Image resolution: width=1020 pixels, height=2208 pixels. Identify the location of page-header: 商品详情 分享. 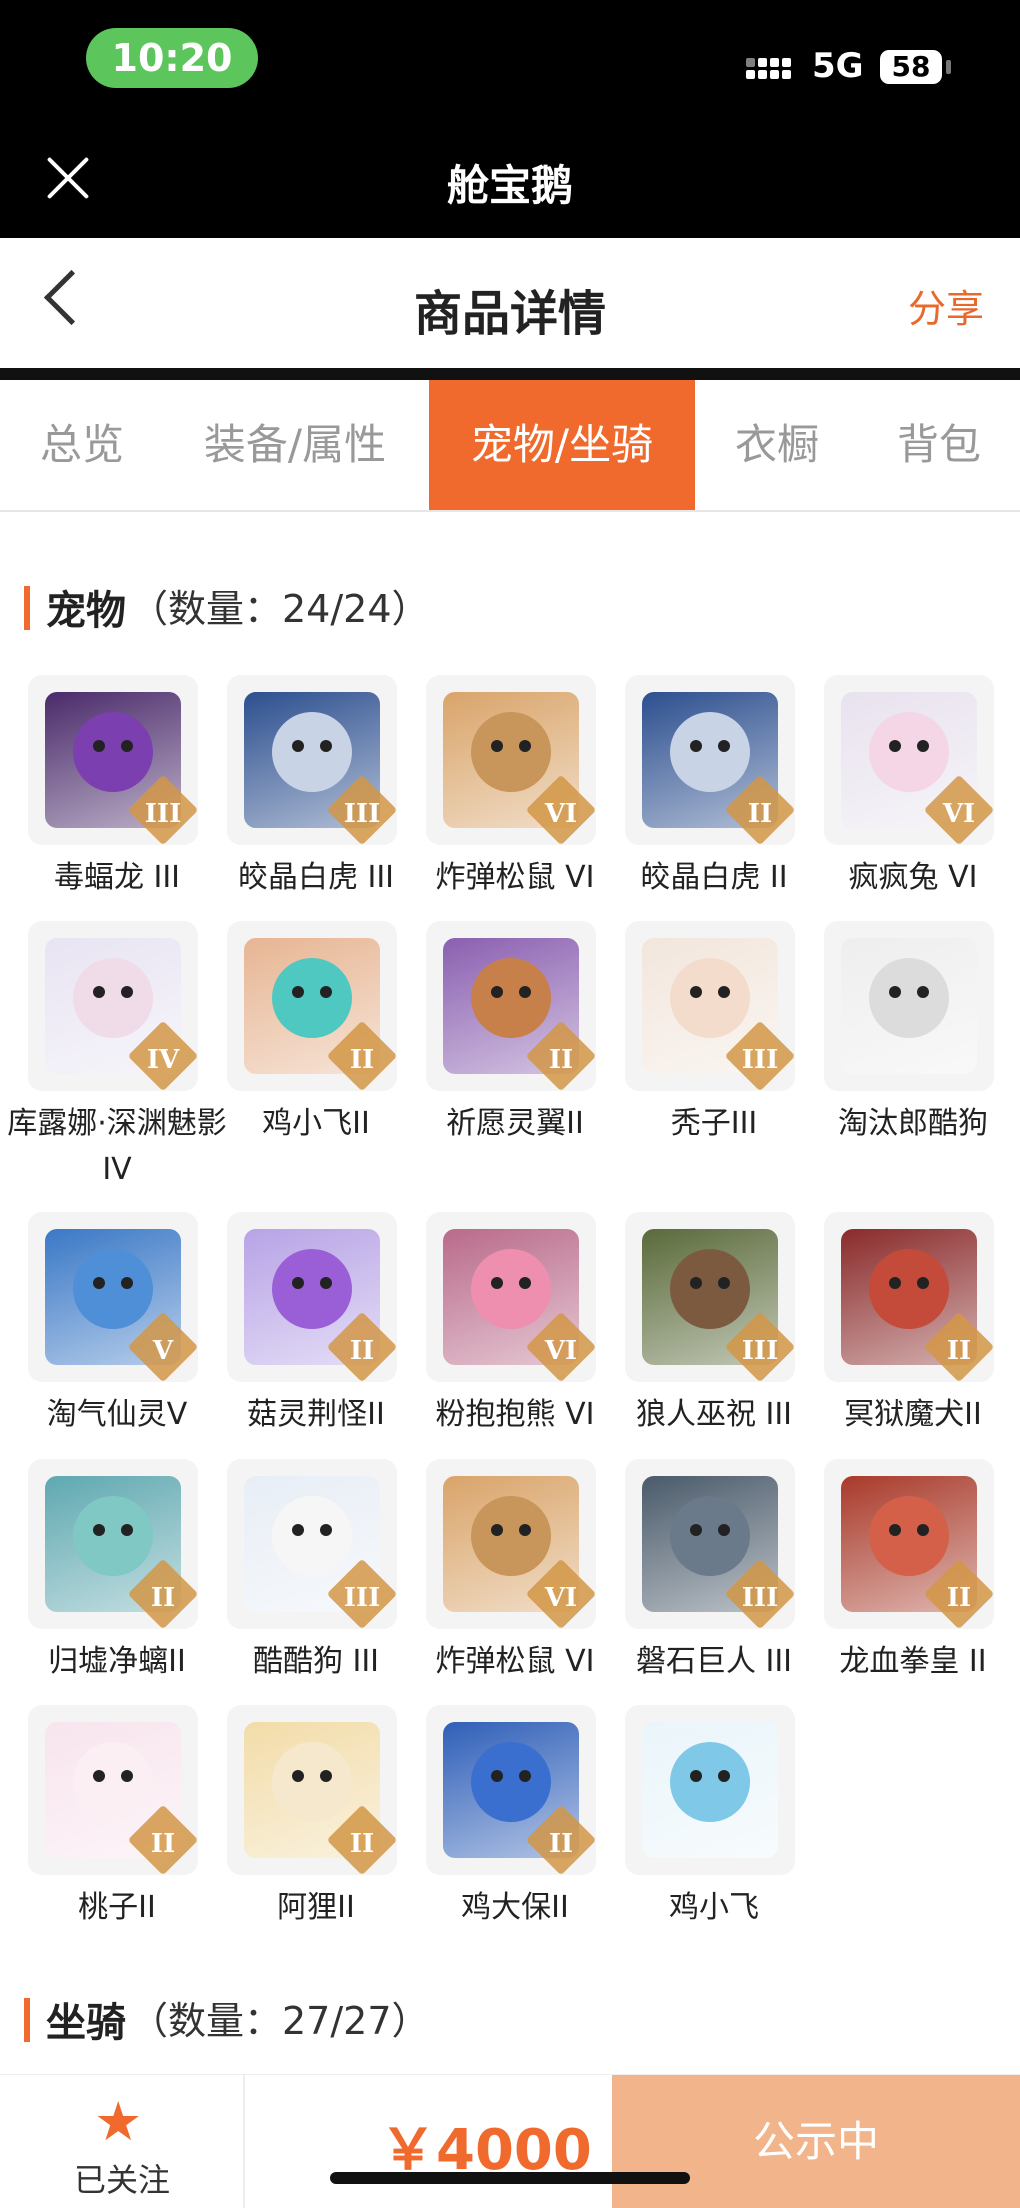
(510, 303).